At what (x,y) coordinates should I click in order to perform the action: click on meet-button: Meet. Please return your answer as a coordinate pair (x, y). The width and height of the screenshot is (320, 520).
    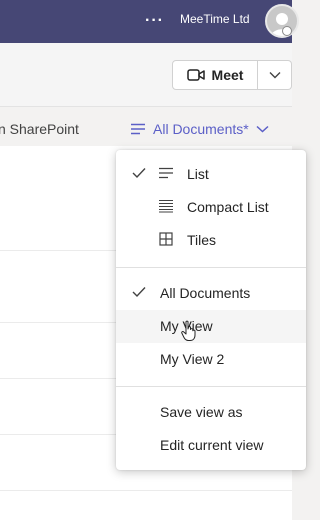
    Looking at the image, I should click on (215, 75).